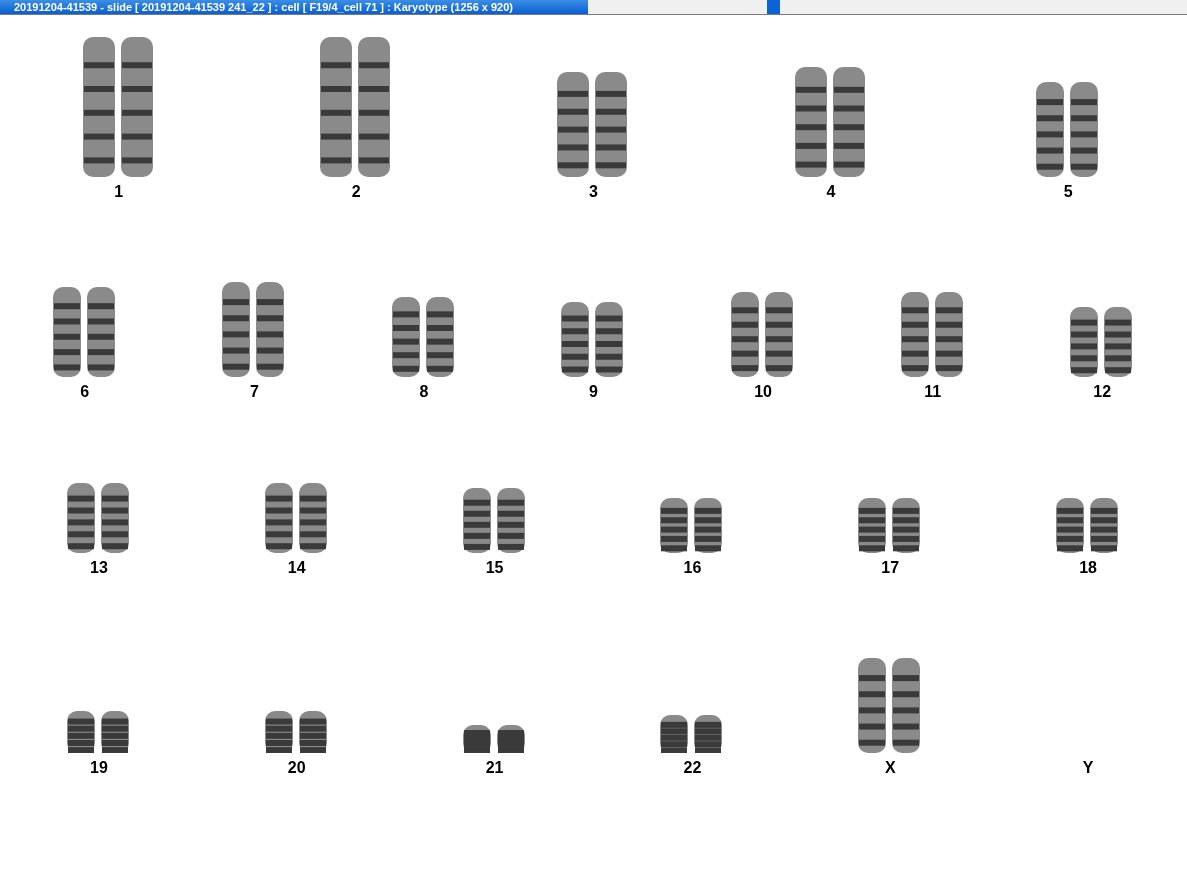 The image size is (1187, 874). I want to click on chromosome-label: 21, so click(494, 768).